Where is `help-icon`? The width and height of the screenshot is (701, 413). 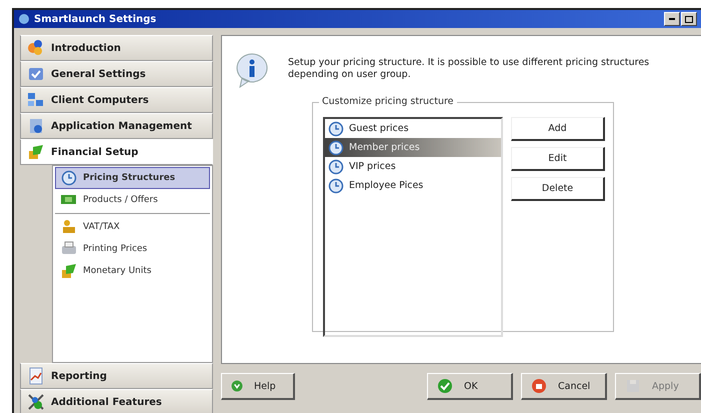 help-icon is located at coordinates (237, 386).